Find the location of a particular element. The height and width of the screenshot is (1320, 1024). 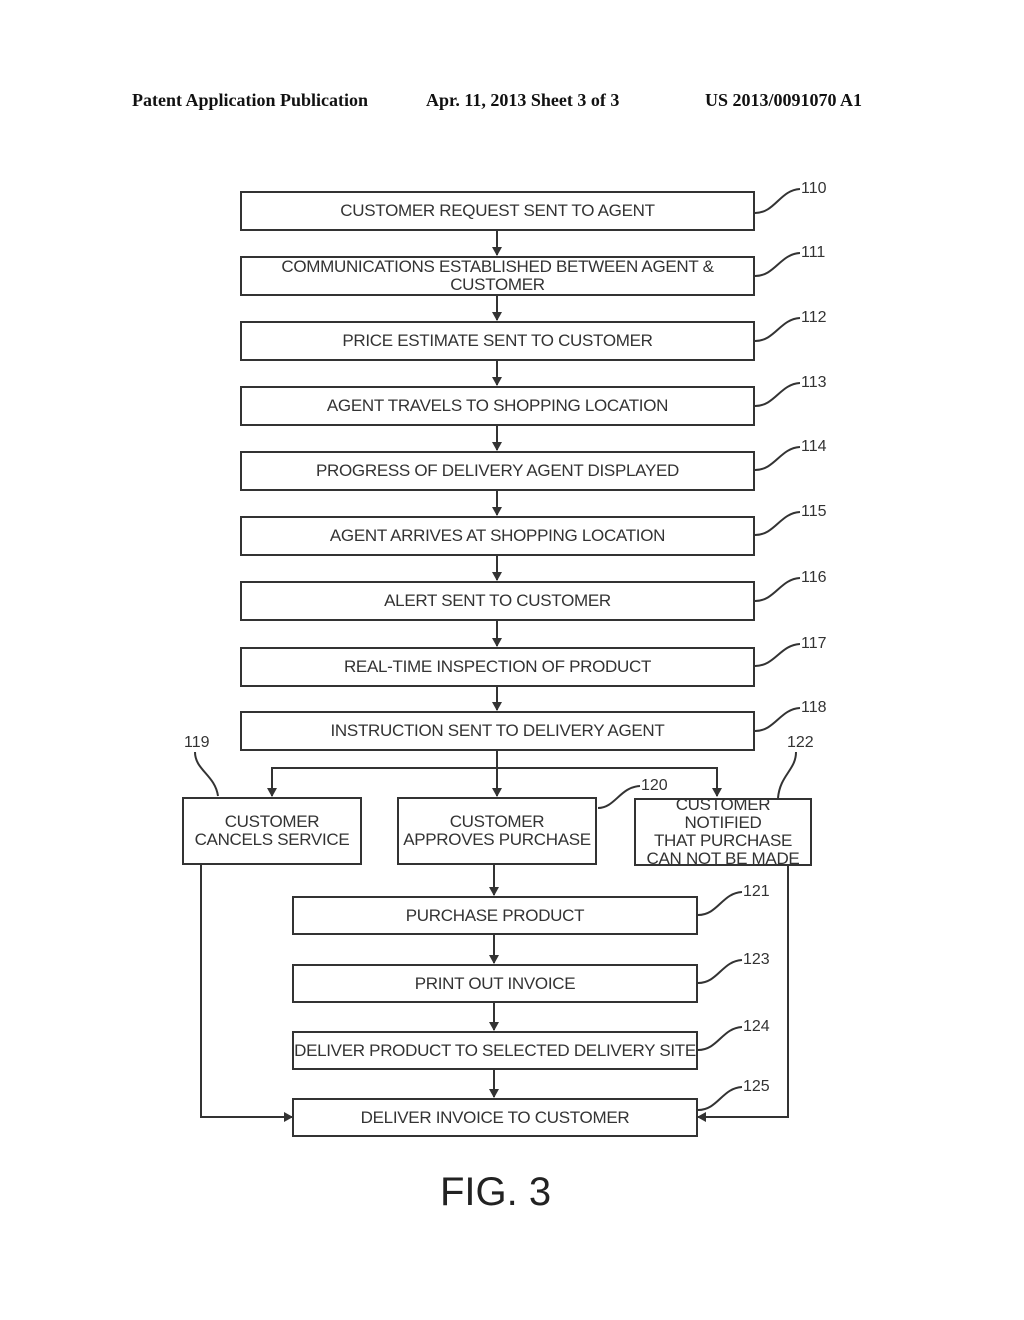

step-118-box: INSTRUCTION SENT TO DELIVERY AGENT is located at coordinates (497, 731).